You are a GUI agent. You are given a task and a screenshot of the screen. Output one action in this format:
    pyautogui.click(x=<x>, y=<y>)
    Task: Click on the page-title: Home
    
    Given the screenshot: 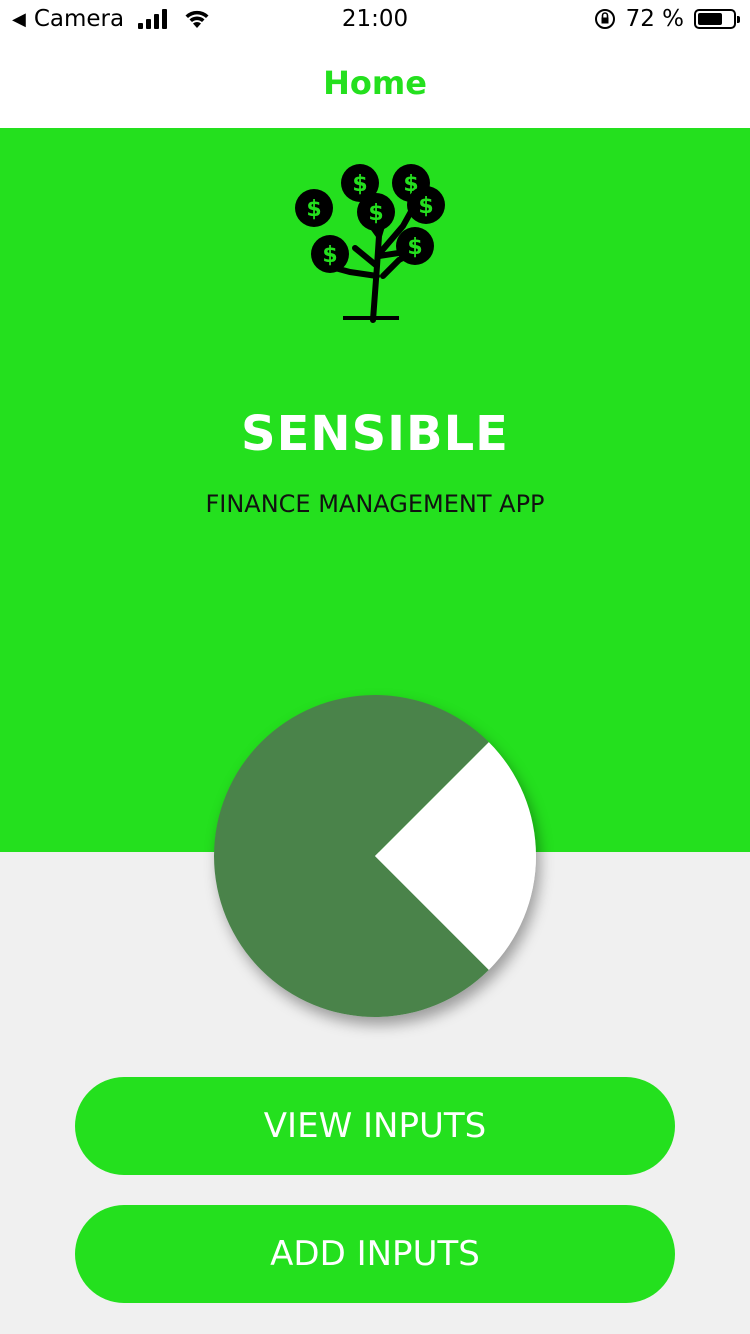 What is the action you would take?
    pyautogui.click(x=375, y=83)
    